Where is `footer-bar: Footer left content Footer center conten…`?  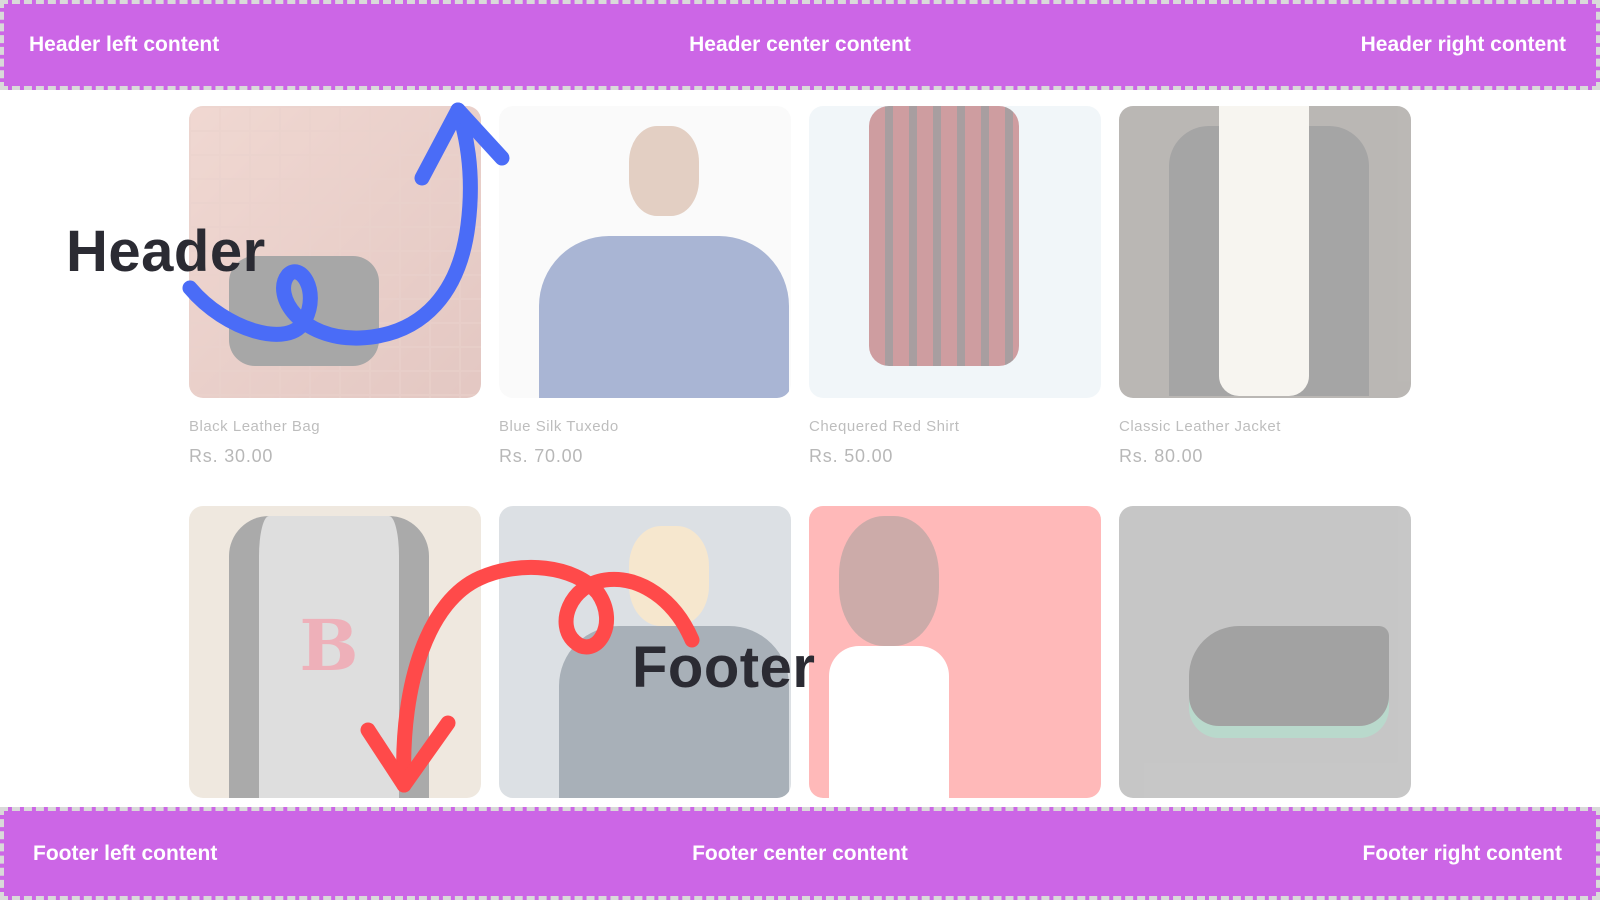 footer-bar: Footer left content Footer center conten… is located at coordinates (800, 853).